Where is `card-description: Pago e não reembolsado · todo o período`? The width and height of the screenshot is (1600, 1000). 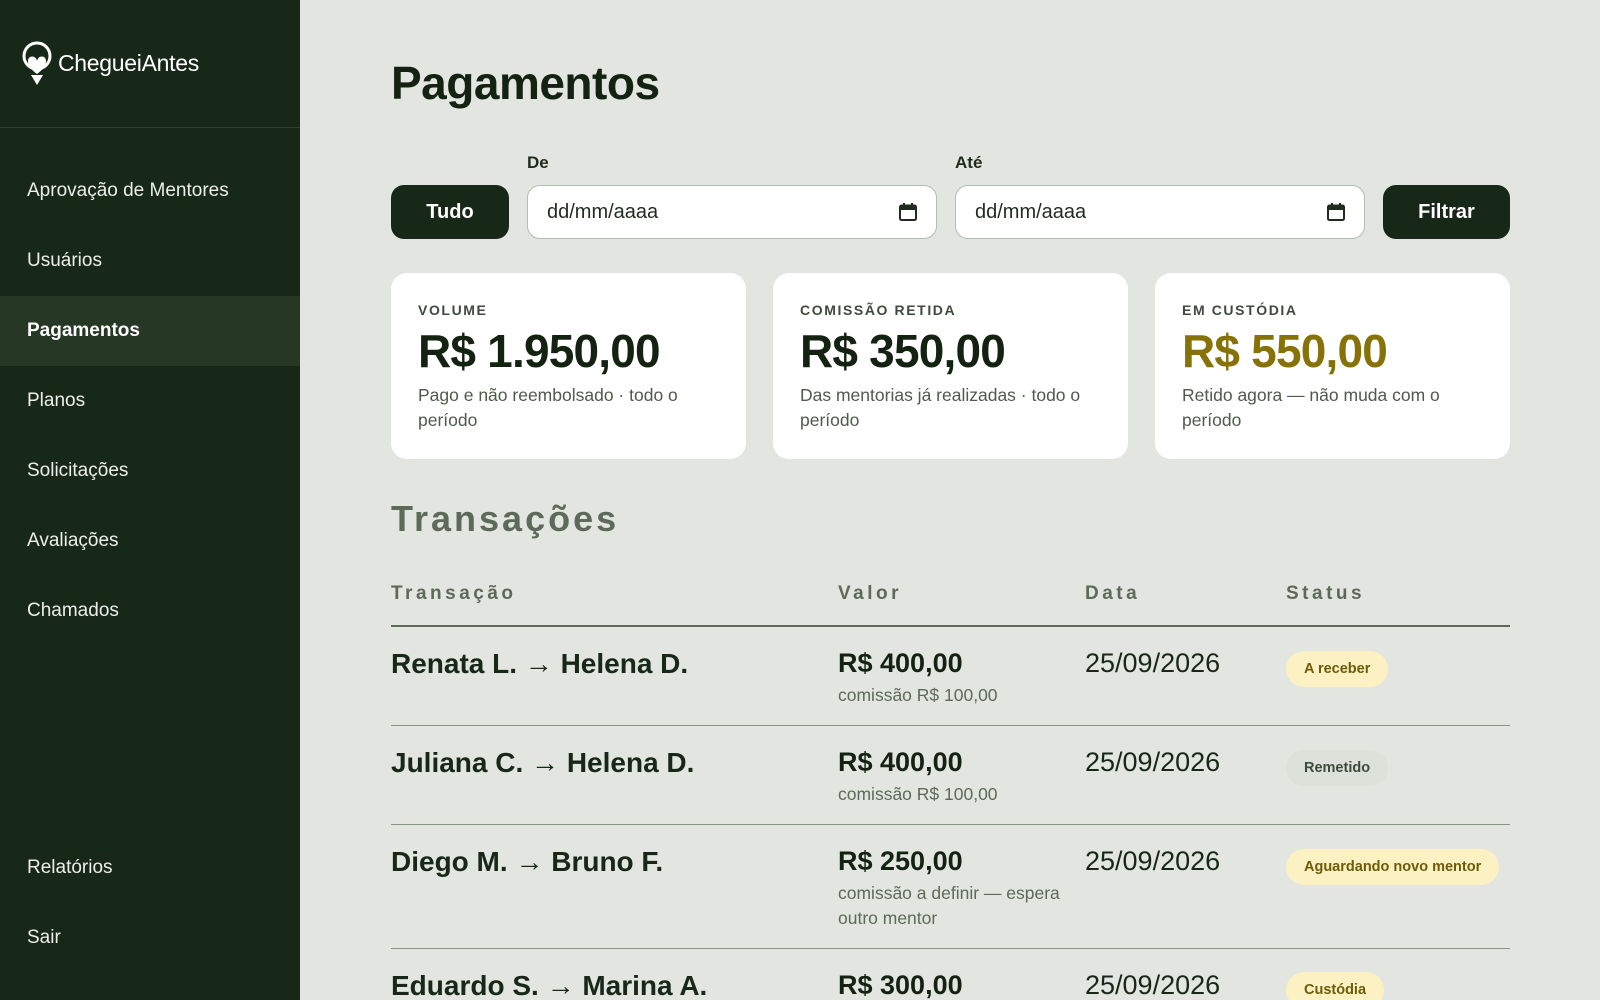
card-description: Pago e não reembolsado · todo o período is located at coordinates (548, 407).